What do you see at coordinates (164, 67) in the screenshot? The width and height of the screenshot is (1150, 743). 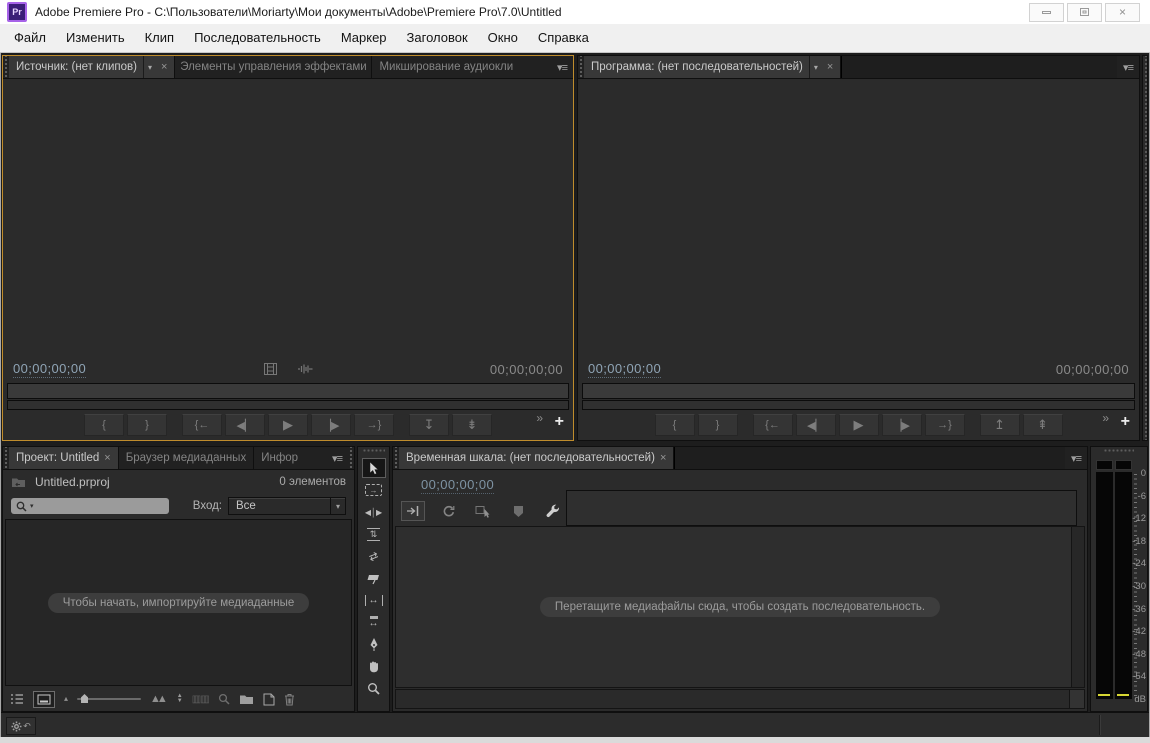 I see `source-tab-close-icon: ×` at bounding box center [164, 67].